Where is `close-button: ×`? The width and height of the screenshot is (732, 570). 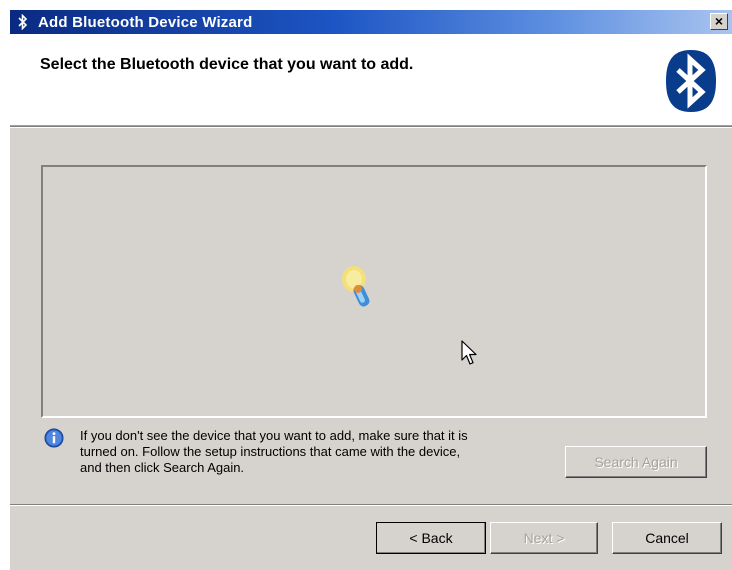 close-button: × is located at coordinates (719, 21).